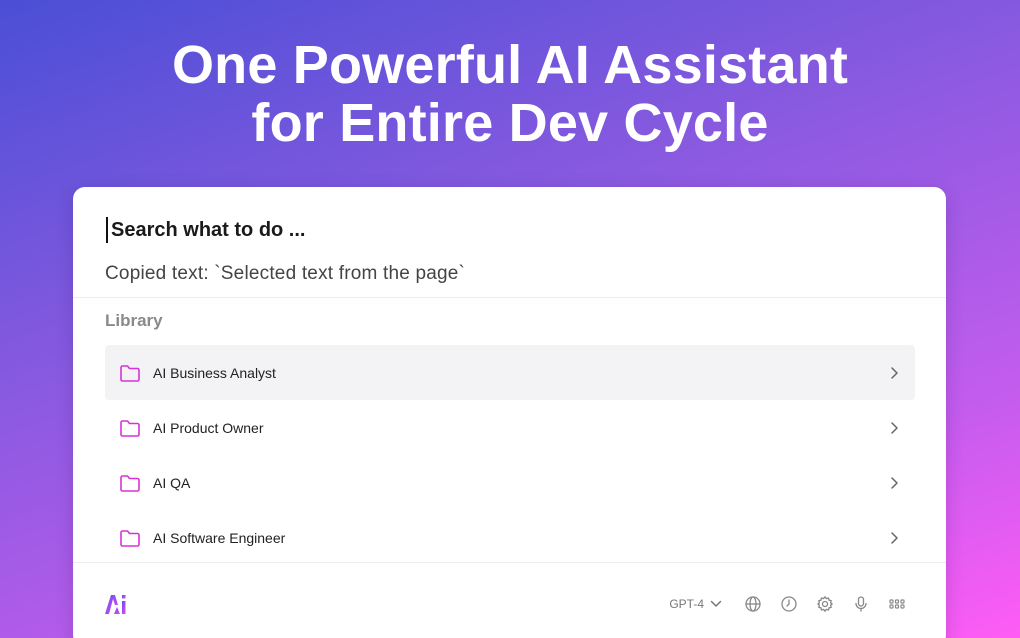 This screenshot has height=638, width=1020. What do you see at coordinates (753, 604) in the screenshot?
I see `globe-icon` at bounding box center [753, 604].